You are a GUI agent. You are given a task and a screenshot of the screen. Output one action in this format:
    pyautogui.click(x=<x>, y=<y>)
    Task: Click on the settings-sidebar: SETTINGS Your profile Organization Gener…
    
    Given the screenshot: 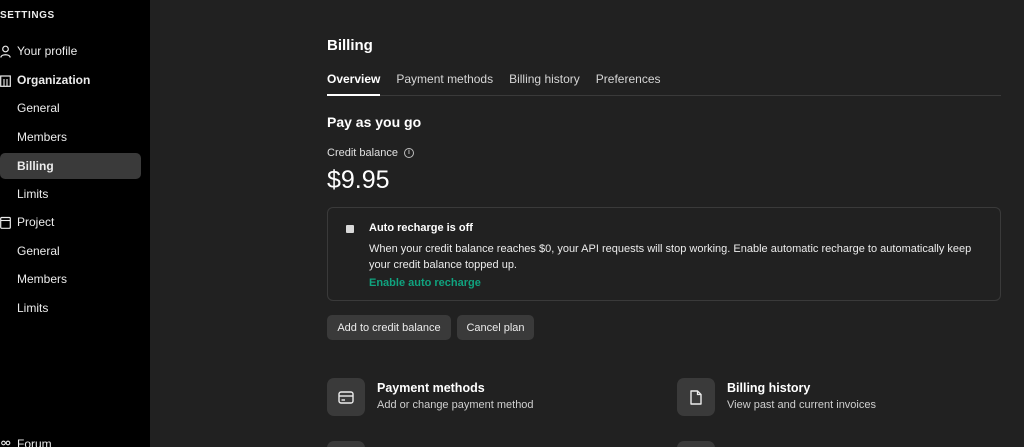 What is the action you would take?
    pyautogui.click(x=75, y=223)
    